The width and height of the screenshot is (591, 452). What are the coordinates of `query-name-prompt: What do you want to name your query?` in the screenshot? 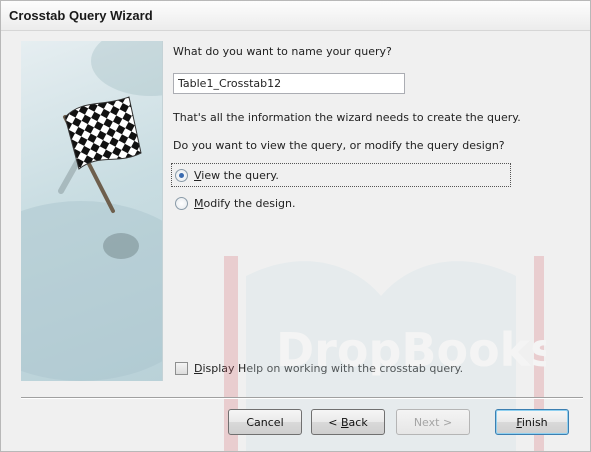 It's located at (282, 51).